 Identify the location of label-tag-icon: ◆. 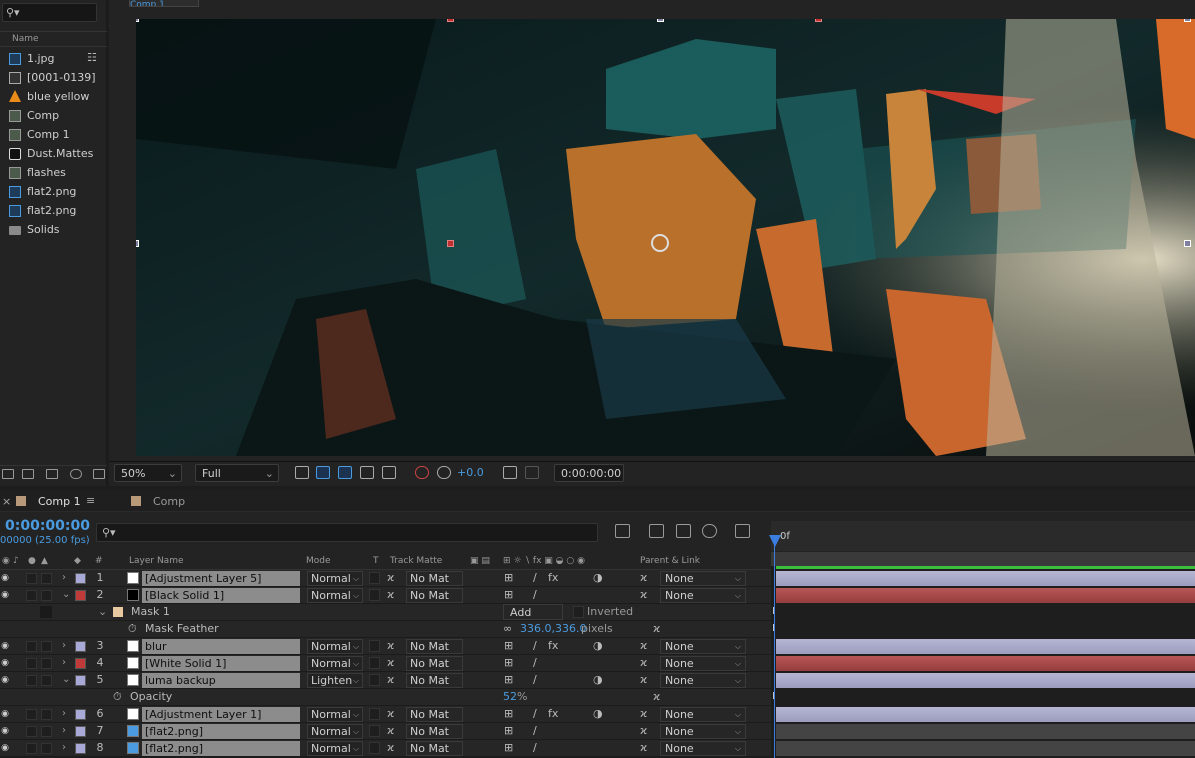
(77, 561).